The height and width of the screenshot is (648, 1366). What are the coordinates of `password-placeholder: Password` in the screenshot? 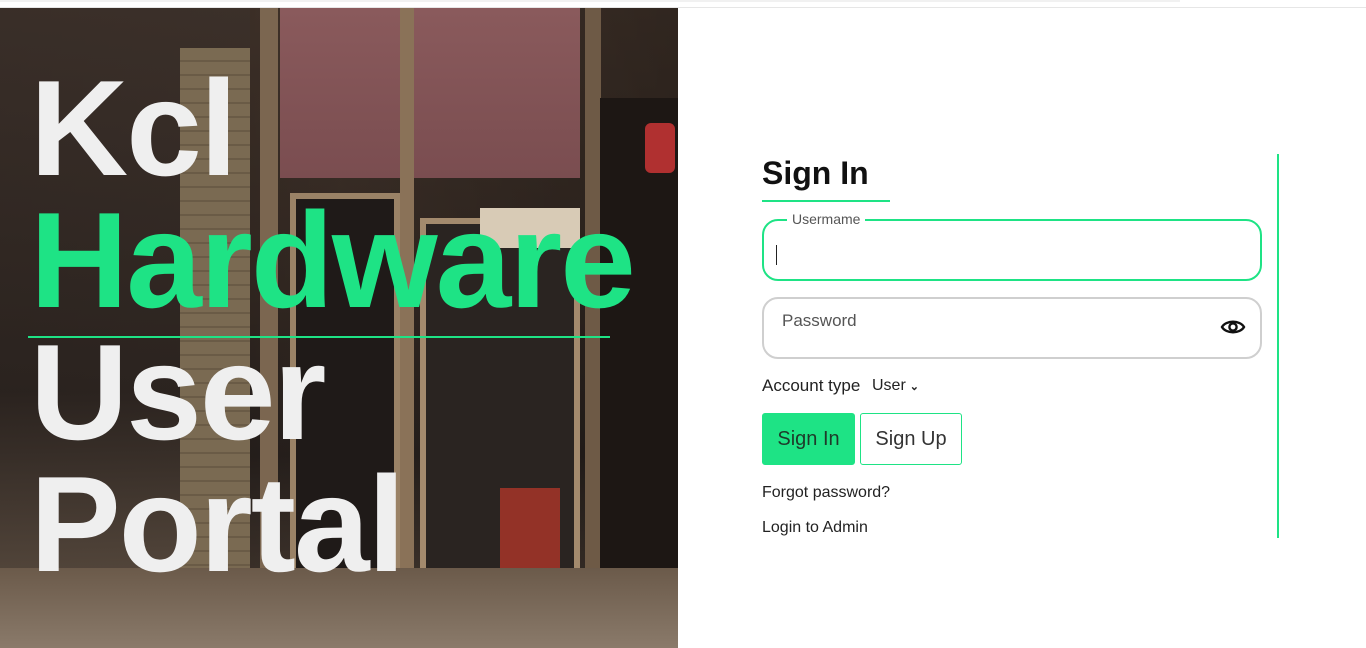 It's located at (819, 320).